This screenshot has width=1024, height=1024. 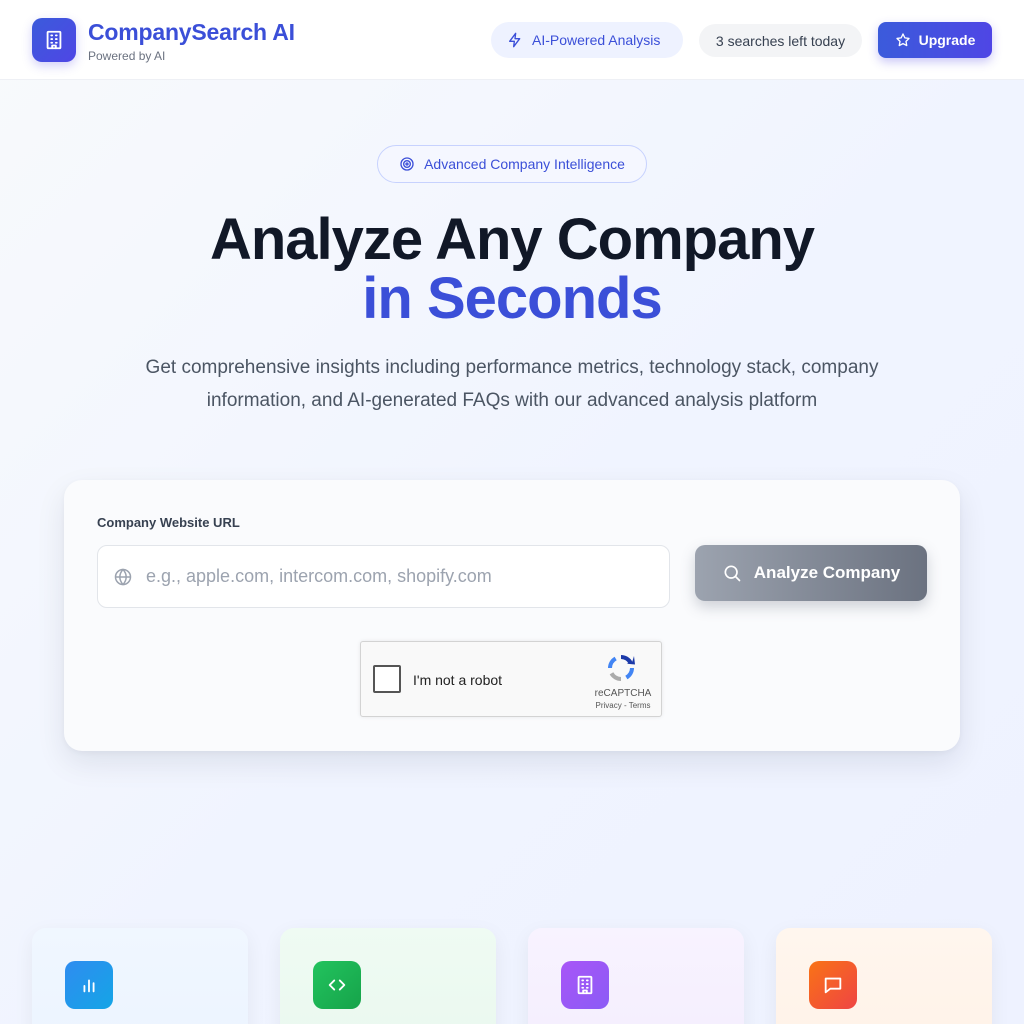 I want to click on url-input, so click(x=401, y=576).